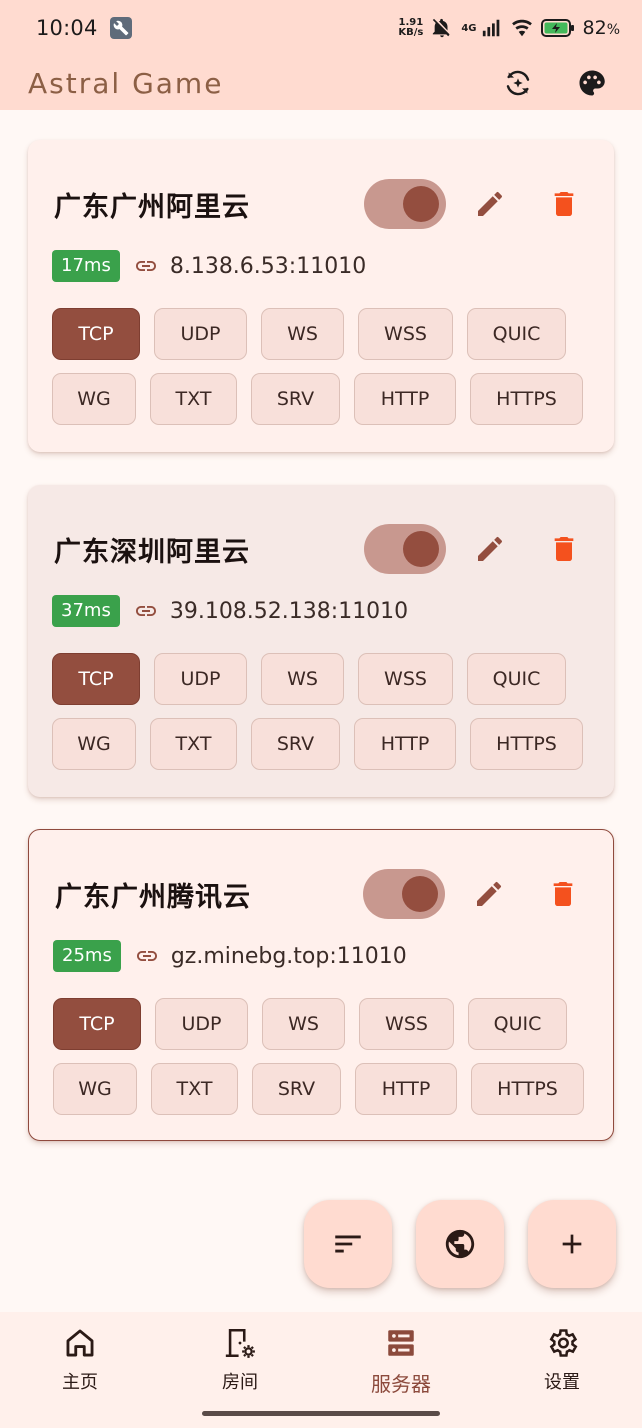 Image resolution: width=642 pixels, height=1428 pixels. I want to click on wrench-icon, so click(120, 28).